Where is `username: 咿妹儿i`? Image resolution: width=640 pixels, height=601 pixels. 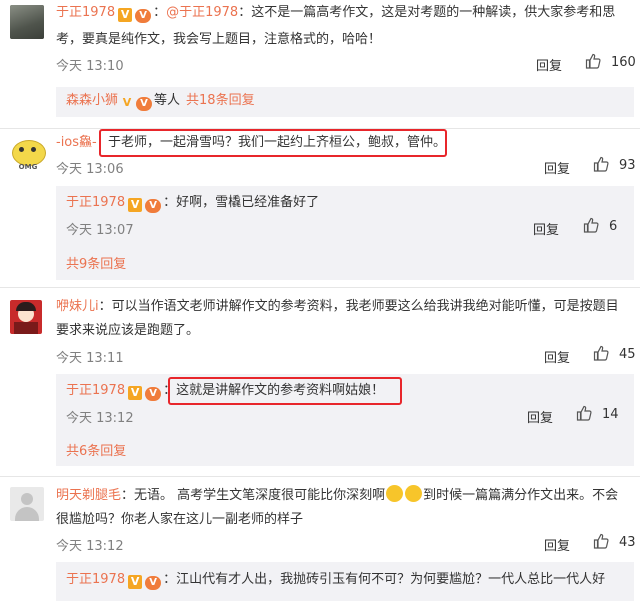
username: 咿妹儿i is located at coordinates (77, 306).